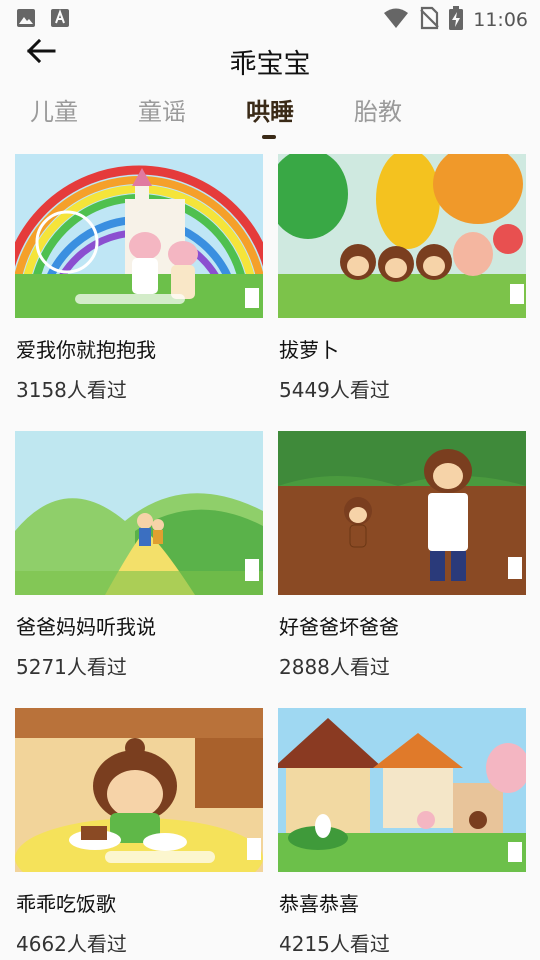 The image size is (540, 960). I want to click on video-card: 爱我你就抱抱我 3158人看过, so click(139, 285).